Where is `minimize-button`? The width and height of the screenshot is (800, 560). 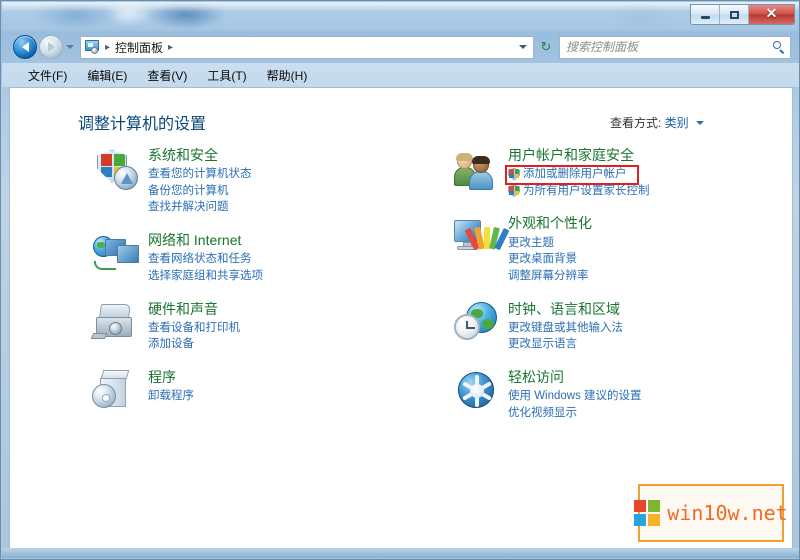
minimize-button is located at coordinates (705, 14).